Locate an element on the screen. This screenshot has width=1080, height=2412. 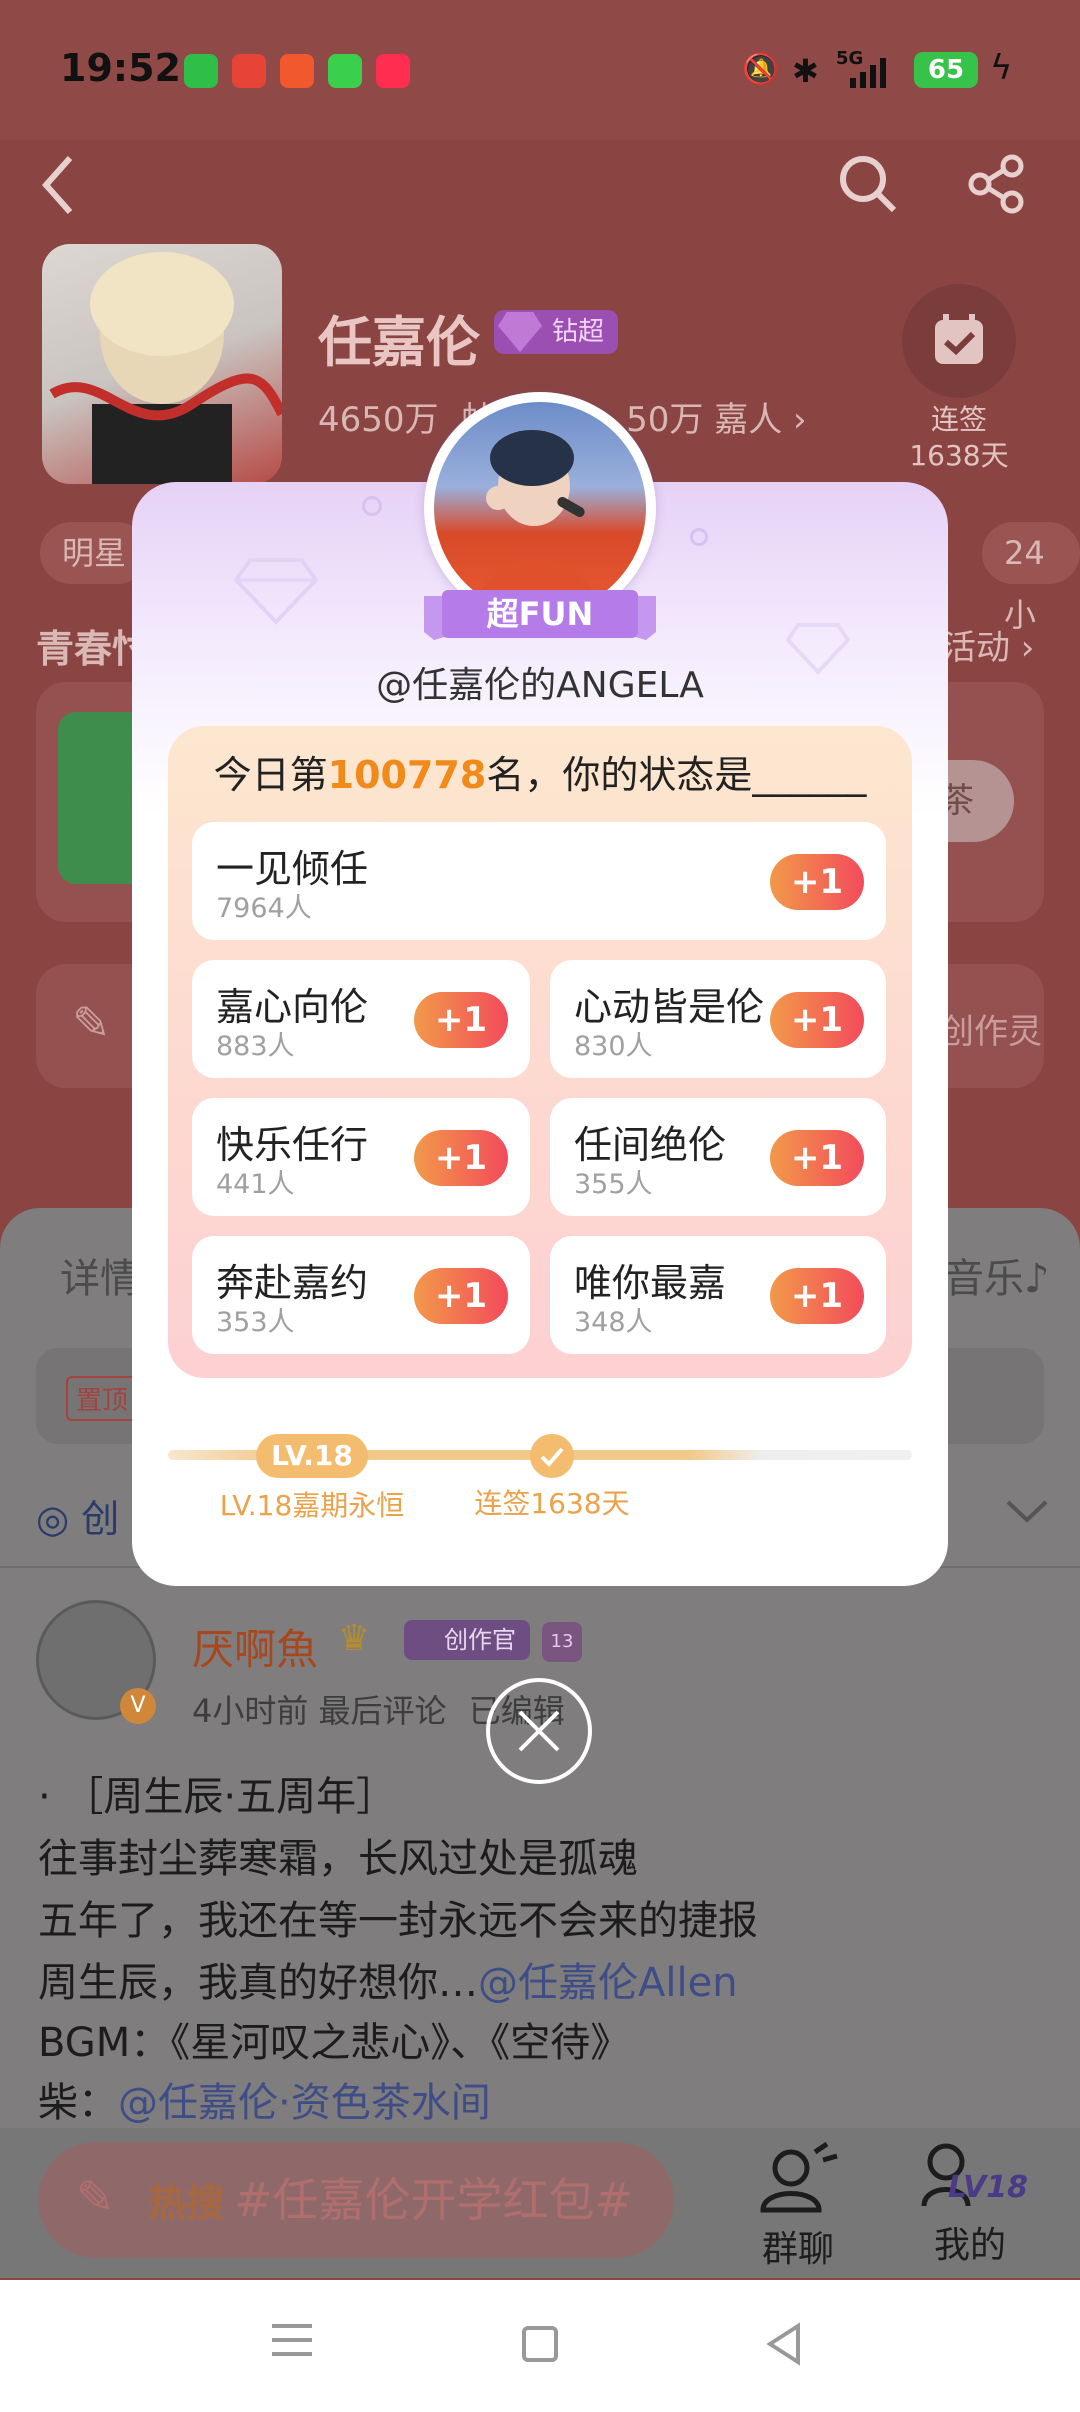
search-icon is located at coordinates (868, 184).